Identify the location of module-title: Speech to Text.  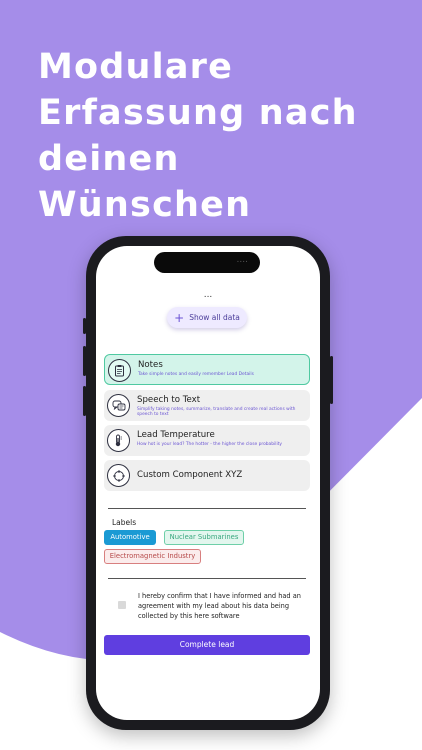
(169, 400).